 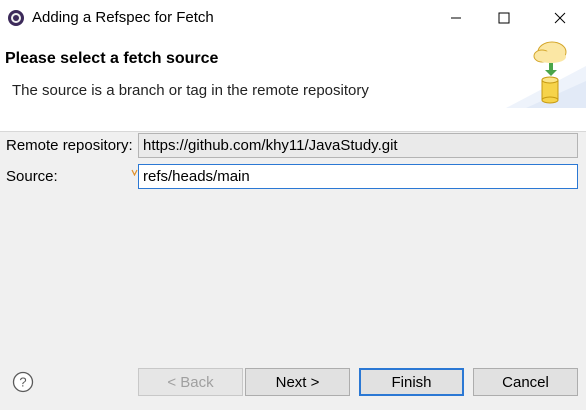 I want to click on maximize-icon, so click(x=504, y=18).